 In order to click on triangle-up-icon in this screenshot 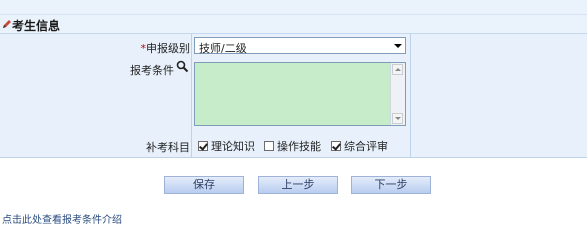, I will do `click(398, 69)`.